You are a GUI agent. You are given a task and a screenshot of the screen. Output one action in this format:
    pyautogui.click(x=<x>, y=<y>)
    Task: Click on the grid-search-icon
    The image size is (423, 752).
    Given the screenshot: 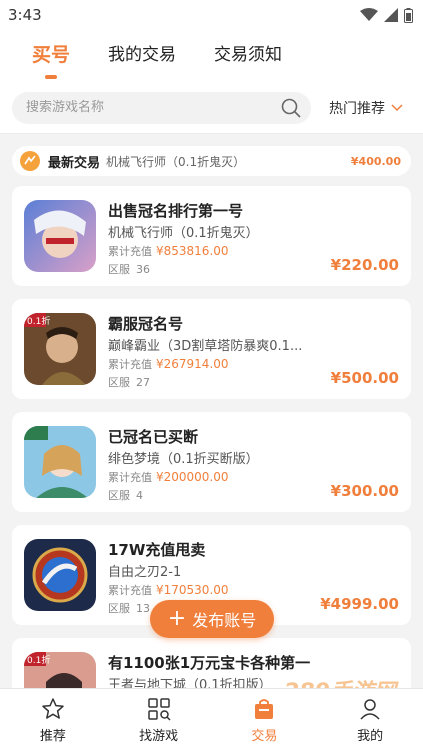 What is the action you would take?
    pyautogui.click(x=159, y=709)
    